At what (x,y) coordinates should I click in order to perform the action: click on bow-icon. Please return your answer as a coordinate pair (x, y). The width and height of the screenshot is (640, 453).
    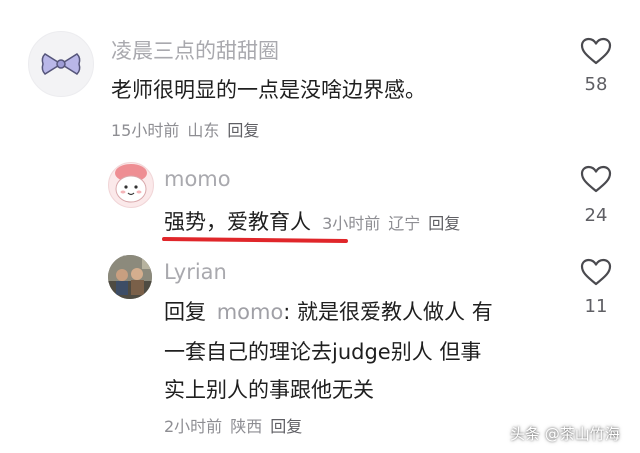
    Looking at the image, I should click on (61, 64).